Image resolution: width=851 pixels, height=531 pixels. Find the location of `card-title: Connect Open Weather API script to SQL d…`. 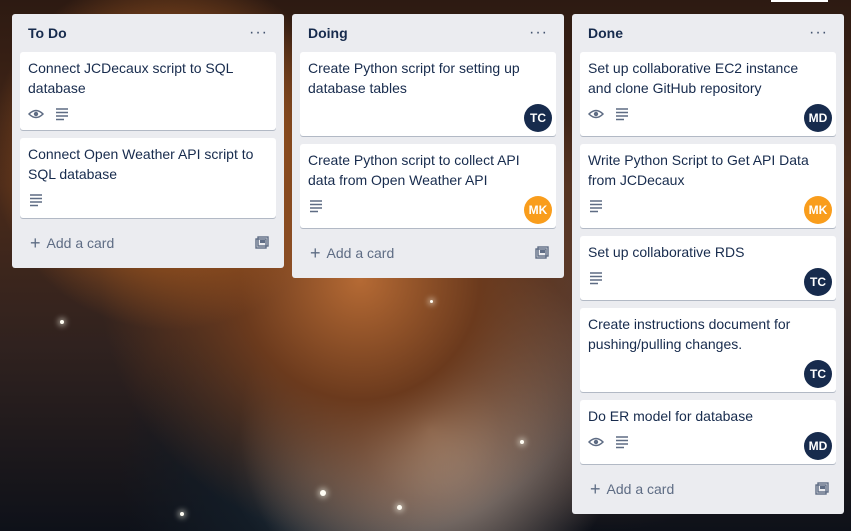

card-title: Connect Open Weather API script to SQL d… is located at coordinates (141, 164).